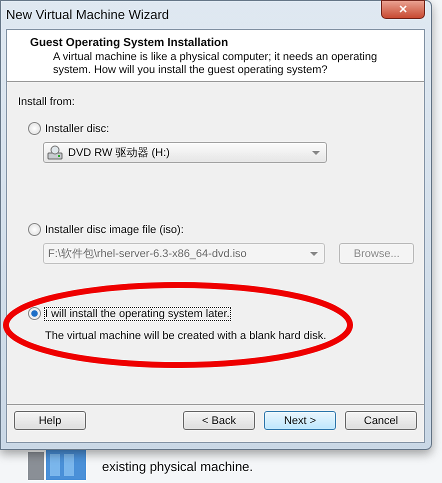 This screenshot has height=483, width=442. What do you see at coordinates (186, 336) in the screenshot?
I see `option-description: The virtual machine will be created with a blank hard disk.` at bounding box center [186, 336].